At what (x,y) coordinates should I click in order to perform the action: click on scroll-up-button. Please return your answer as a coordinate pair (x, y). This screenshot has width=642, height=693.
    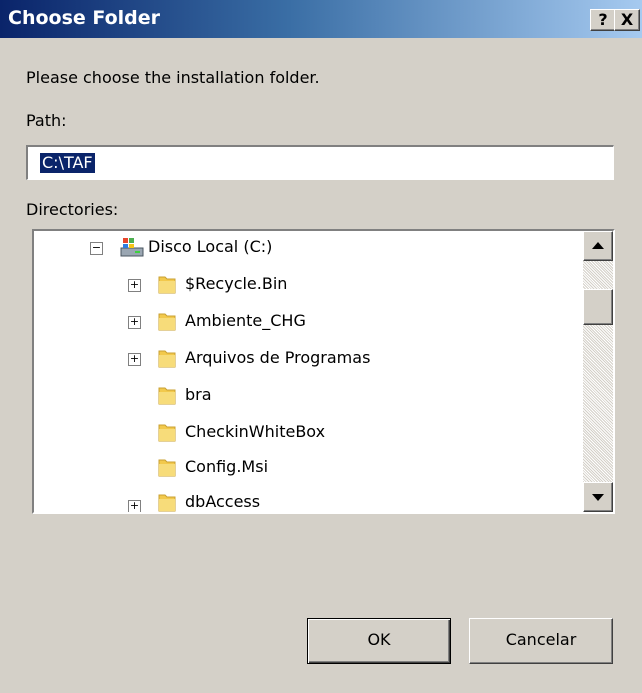
    Looking at the image, I should click on (598, 246).